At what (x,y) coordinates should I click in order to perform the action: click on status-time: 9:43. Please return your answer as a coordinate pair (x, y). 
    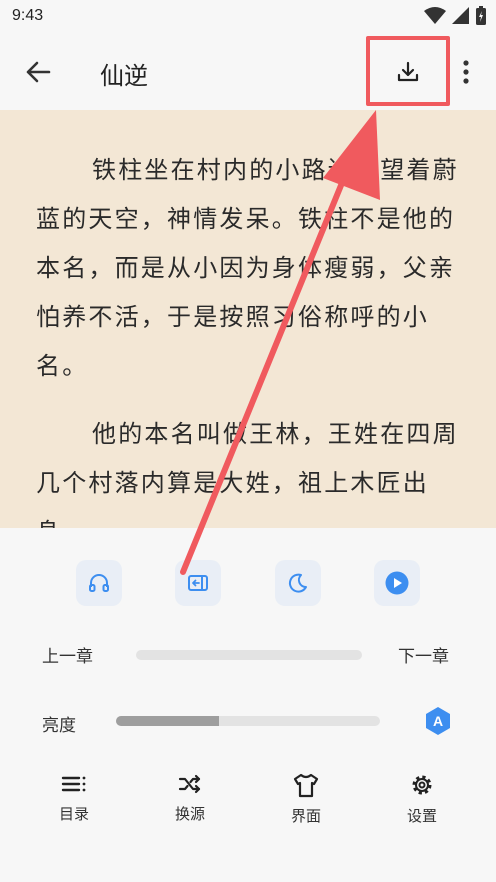
    Looking at the image, I should click on (28, 15).